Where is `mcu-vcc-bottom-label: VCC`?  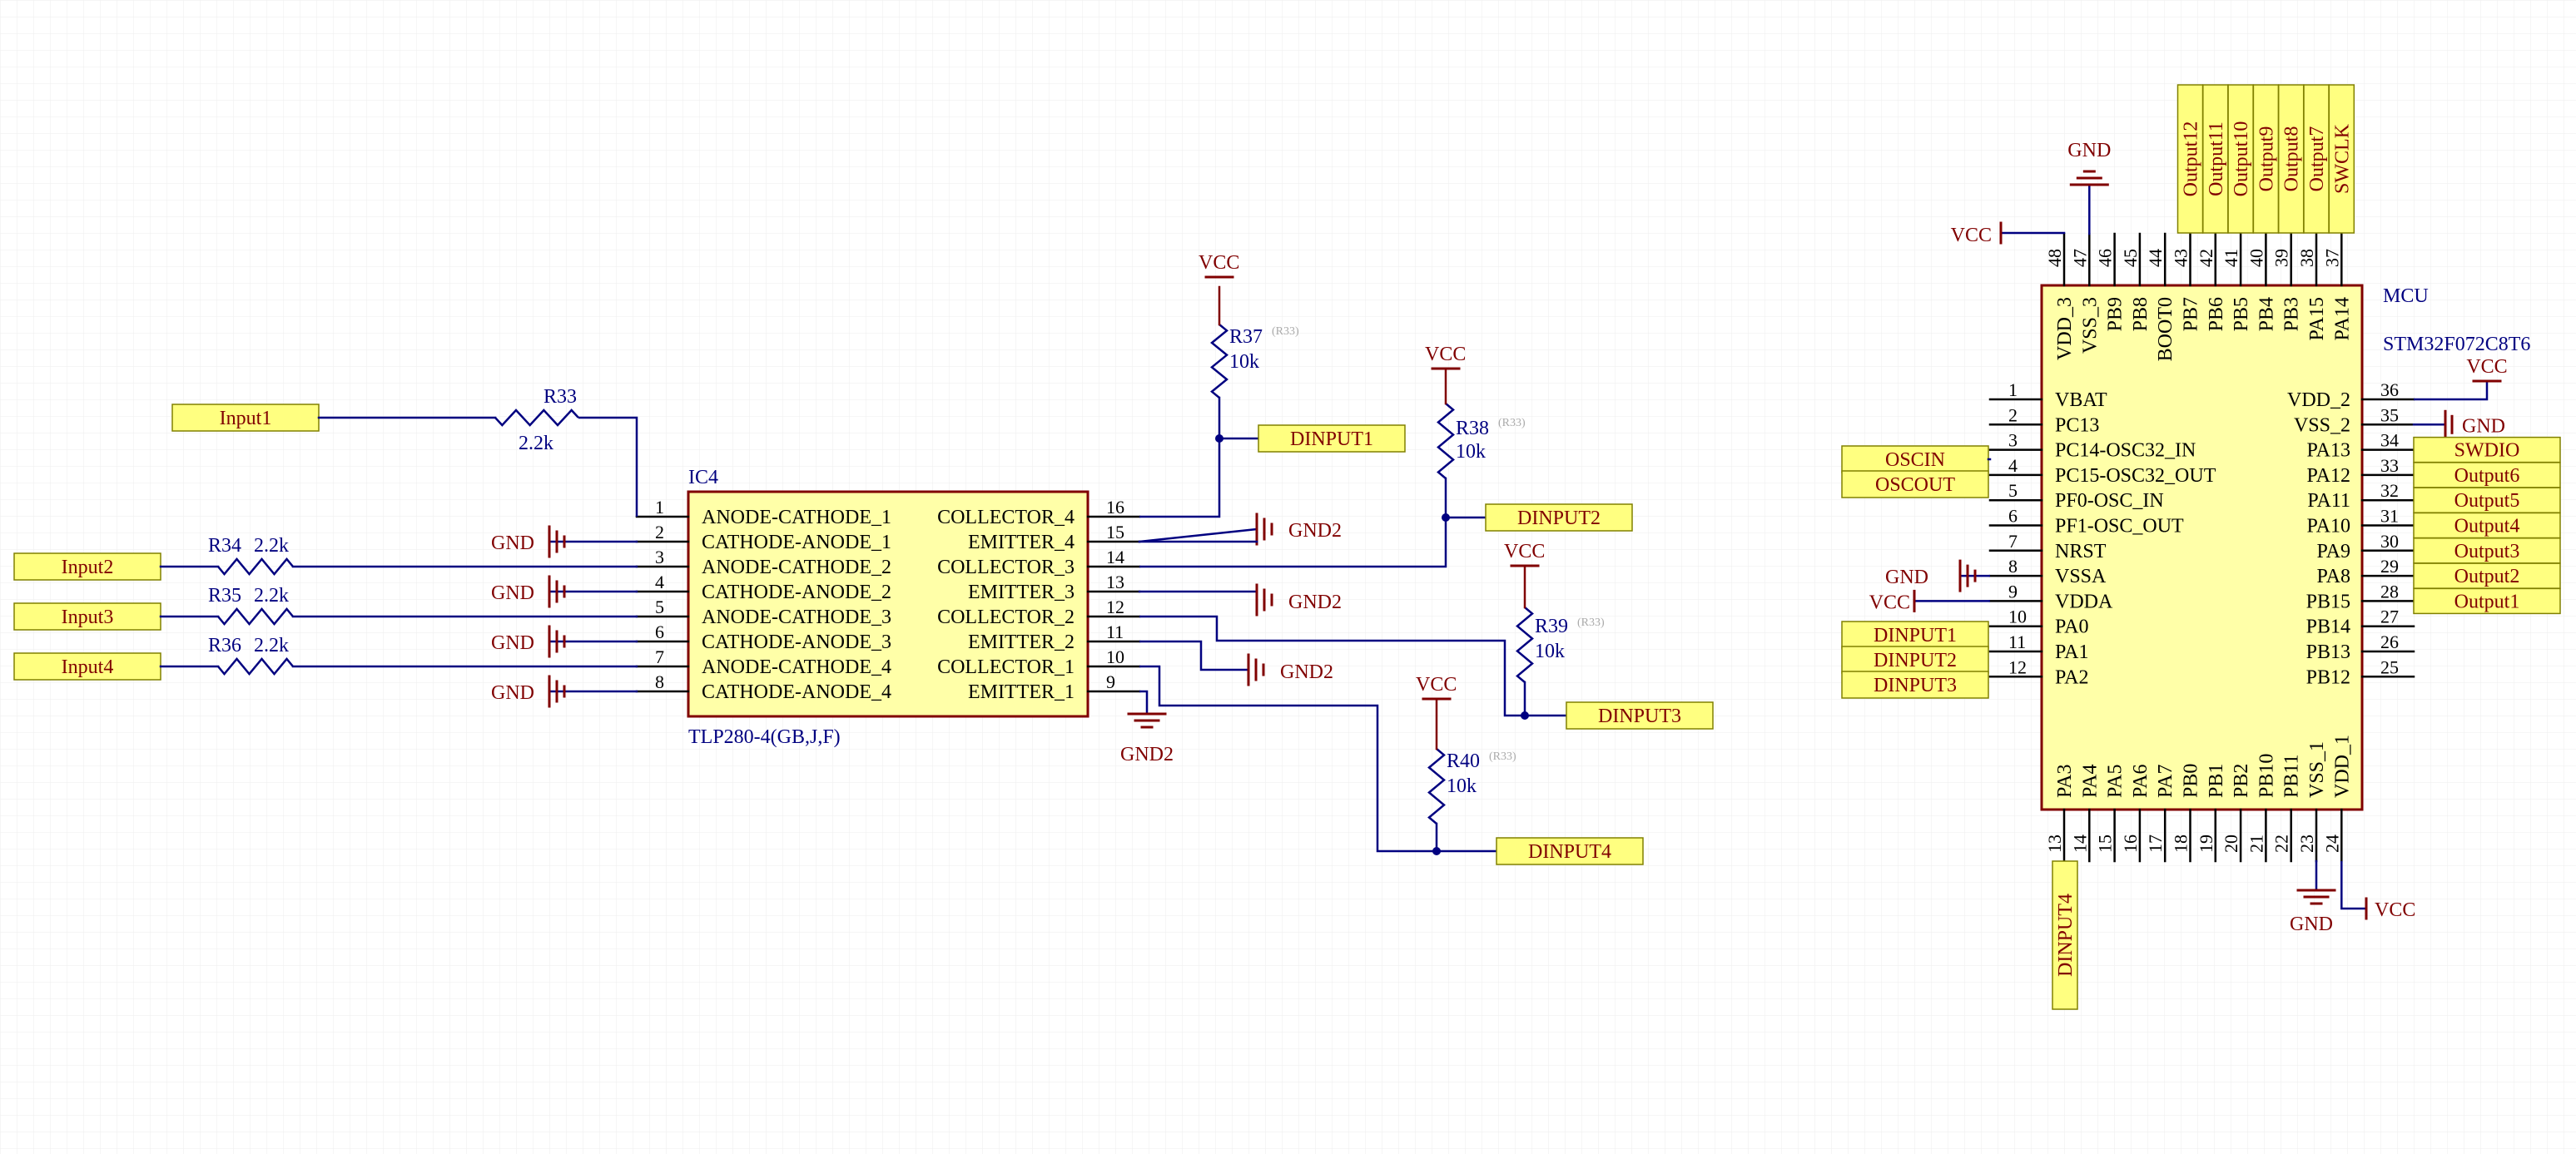 mcu-vcc-bottom-label: VCC is located at coordinates (2395, 910).